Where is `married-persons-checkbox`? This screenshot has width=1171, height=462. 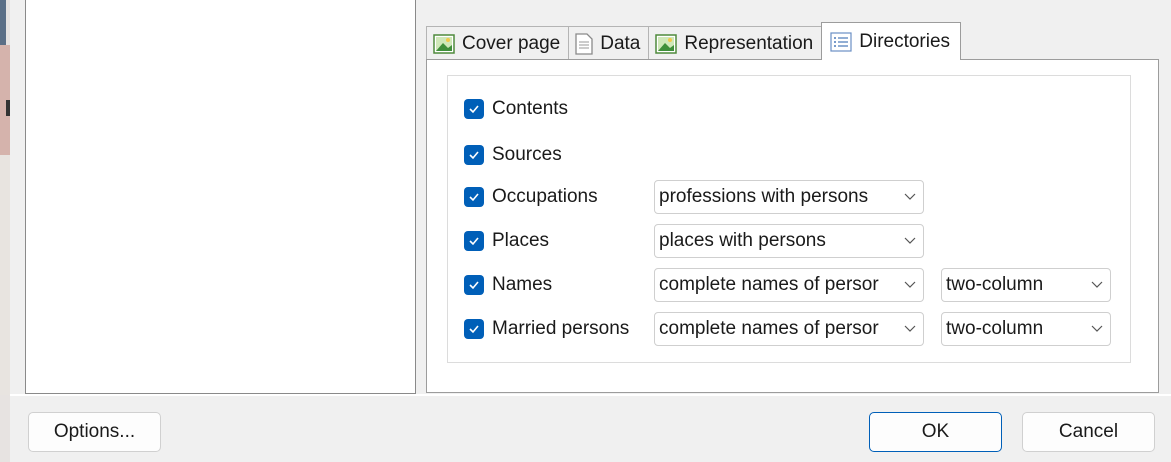 married-persons-checkbox is located at coordinates (474, 329).